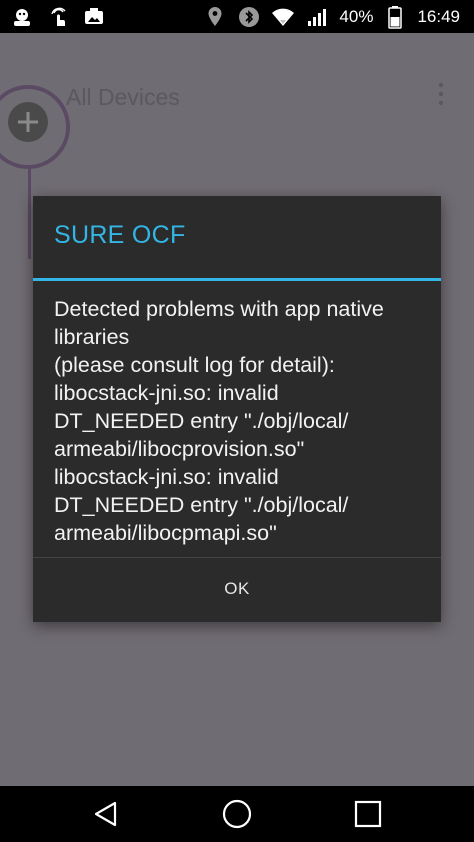 This screenshot has height=842, width=474. What do you see at coordinates (356, 16) in the screenshot?
I see `battery-percent: 40%` at bounding box center [356, 16].